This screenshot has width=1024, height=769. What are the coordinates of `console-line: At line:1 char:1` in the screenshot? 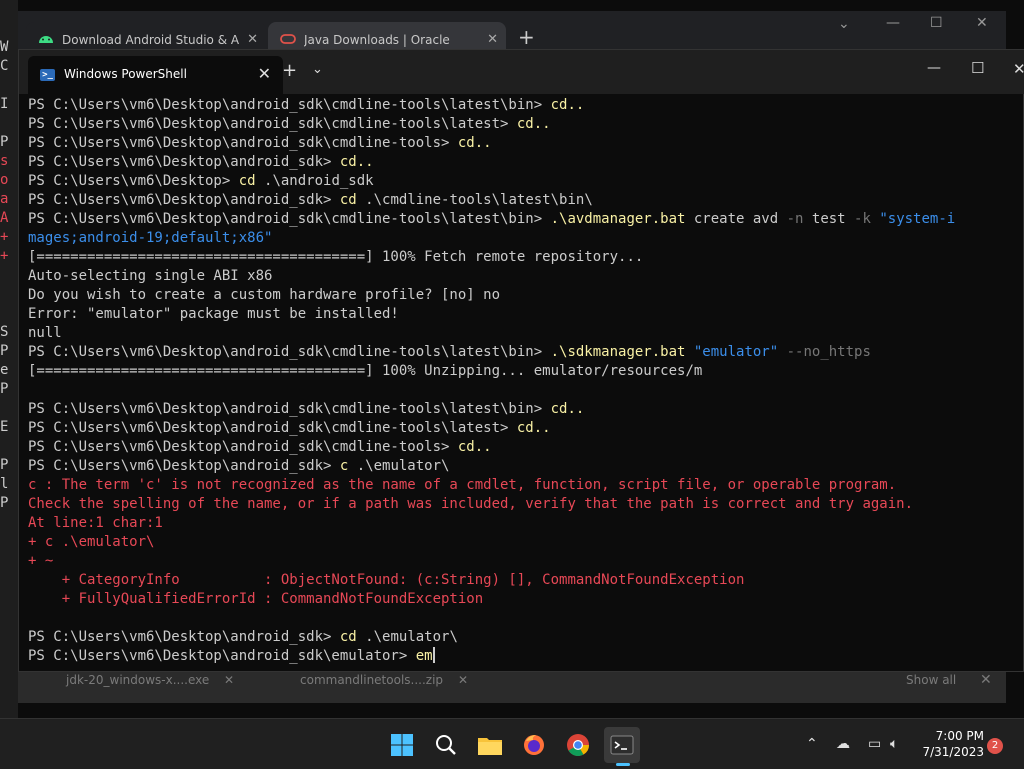 It's located at (526, 523).